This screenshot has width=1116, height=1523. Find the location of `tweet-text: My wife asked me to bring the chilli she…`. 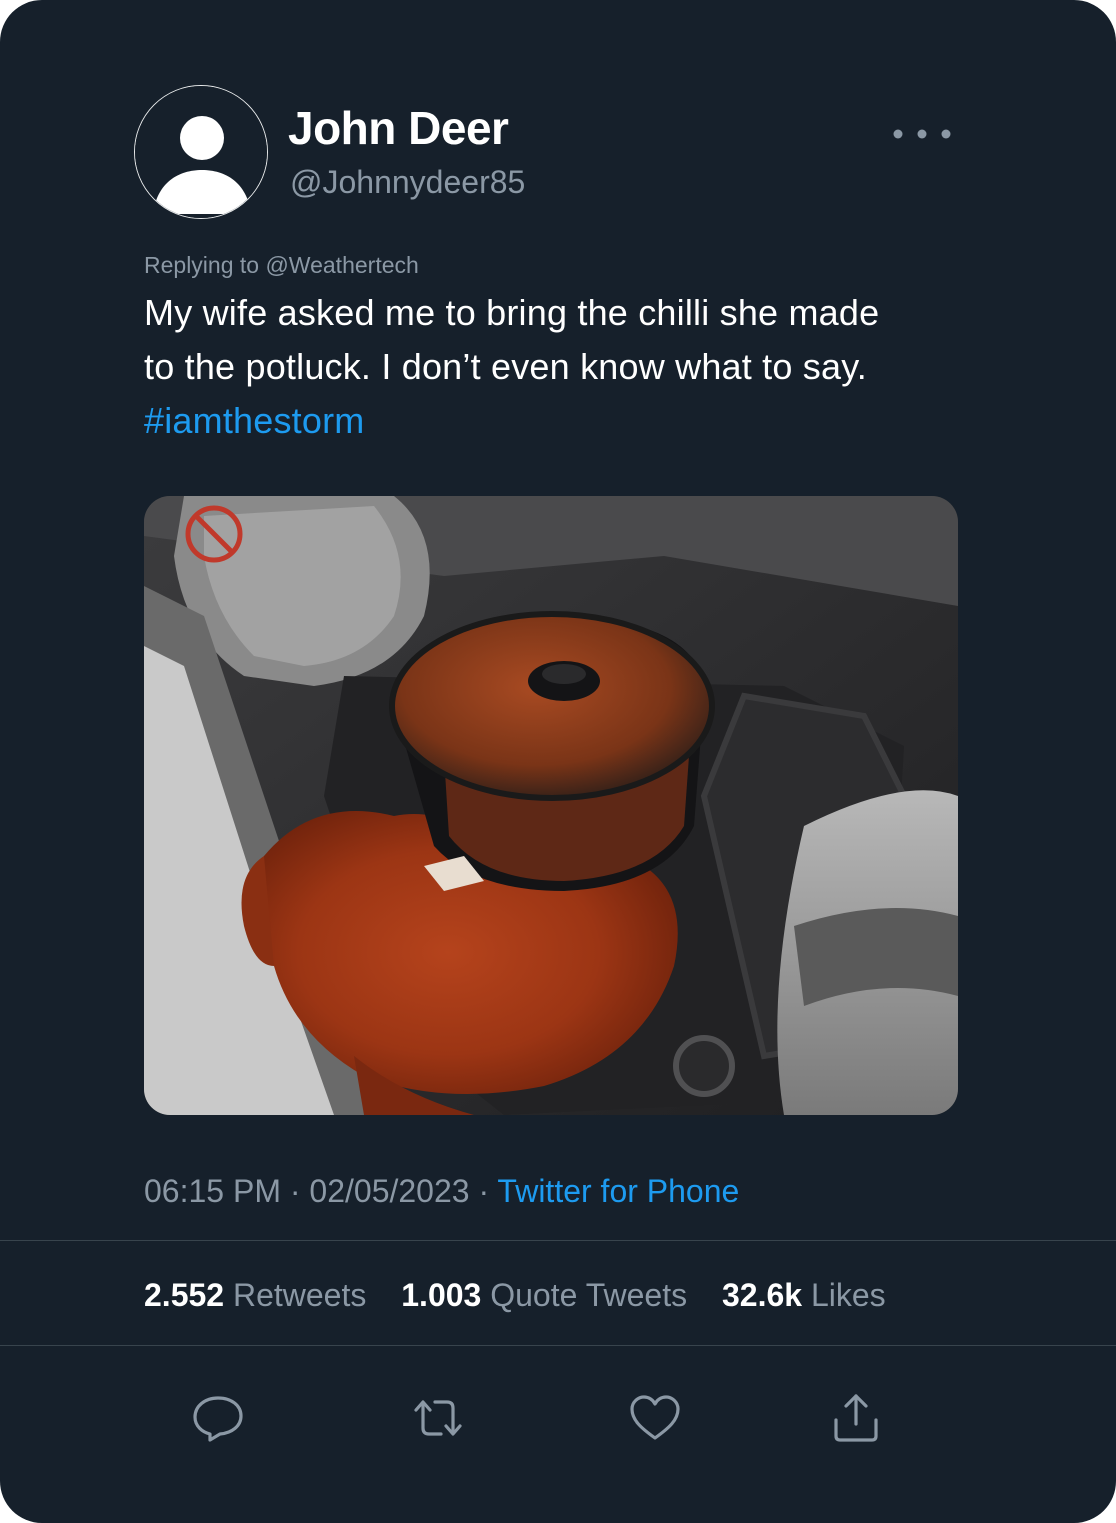

tweet-text: My wife asked me to bring the chilli she… is located at coordinates (564, 367).